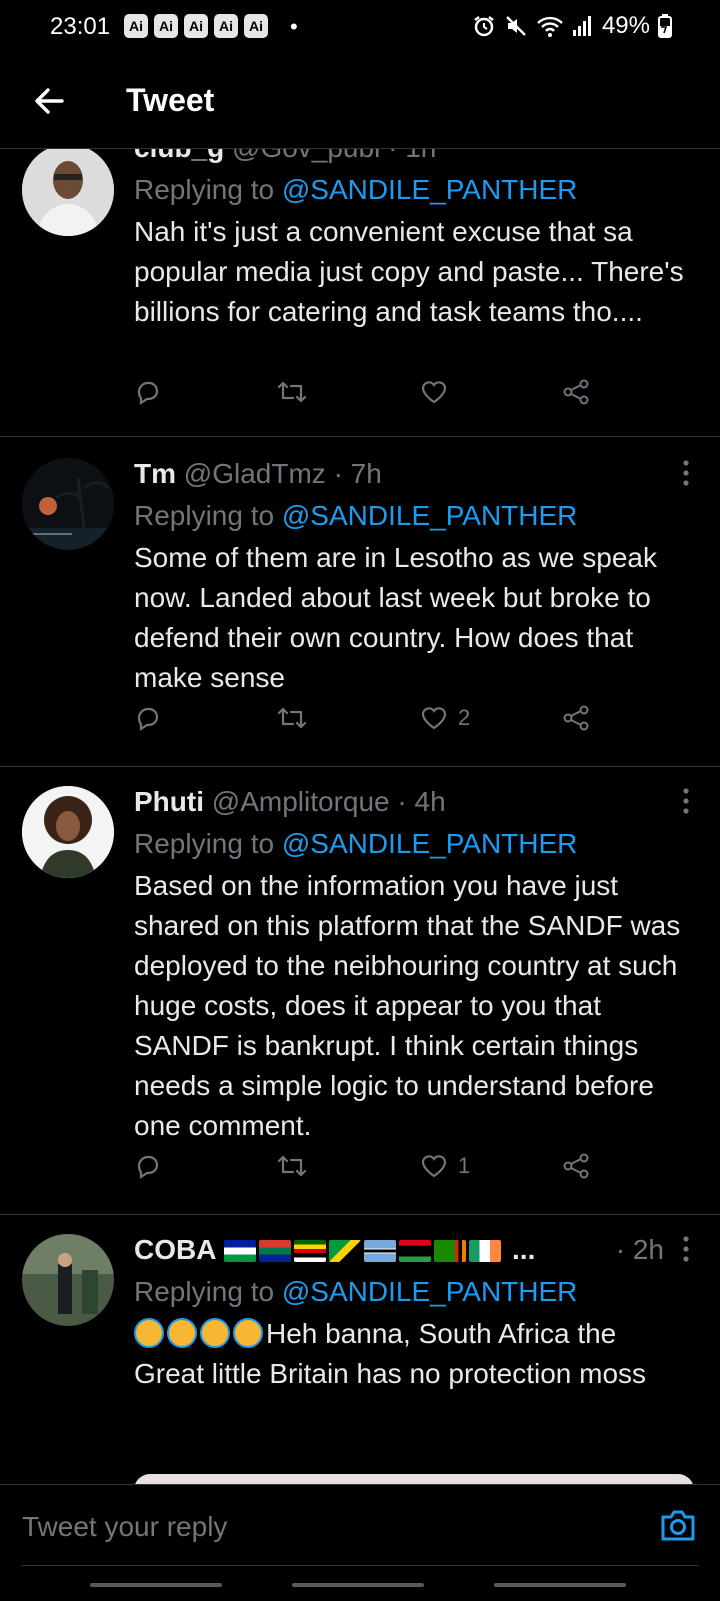  Describe the element at coordinates (310, 1251) in the screenshot. I see `zimbabwe-flag-icon` at that location.